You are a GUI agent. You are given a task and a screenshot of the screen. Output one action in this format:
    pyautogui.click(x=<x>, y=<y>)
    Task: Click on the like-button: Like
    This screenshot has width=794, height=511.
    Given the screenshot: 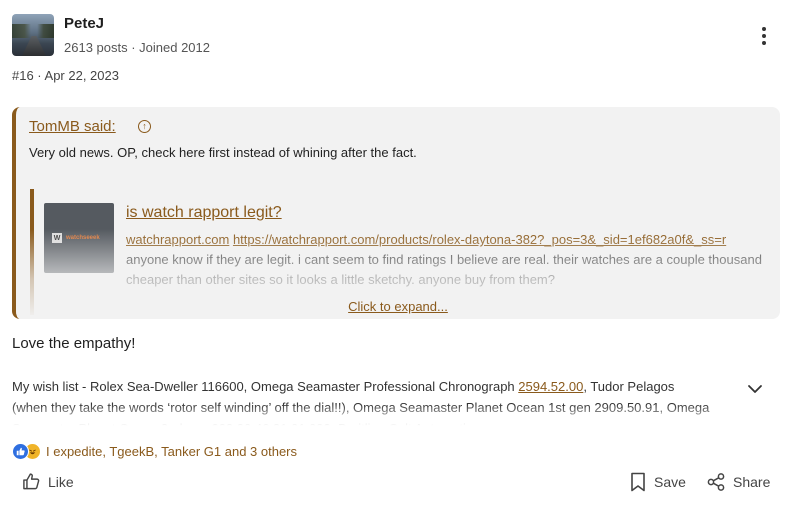 What is the action you would take?
    pyautogui.click(x=48, y=481)
    